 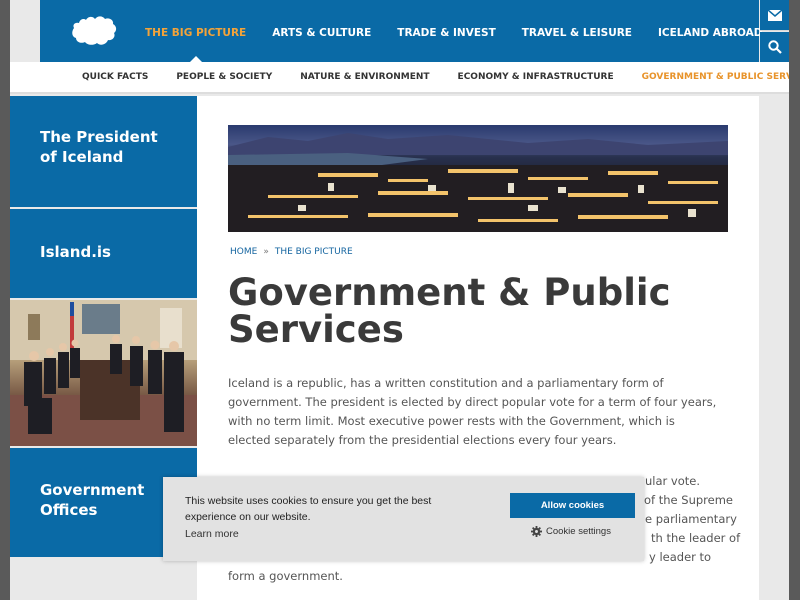 I want to click on cookie-settings-label: Cookie settings, so click(x=578, y=531).